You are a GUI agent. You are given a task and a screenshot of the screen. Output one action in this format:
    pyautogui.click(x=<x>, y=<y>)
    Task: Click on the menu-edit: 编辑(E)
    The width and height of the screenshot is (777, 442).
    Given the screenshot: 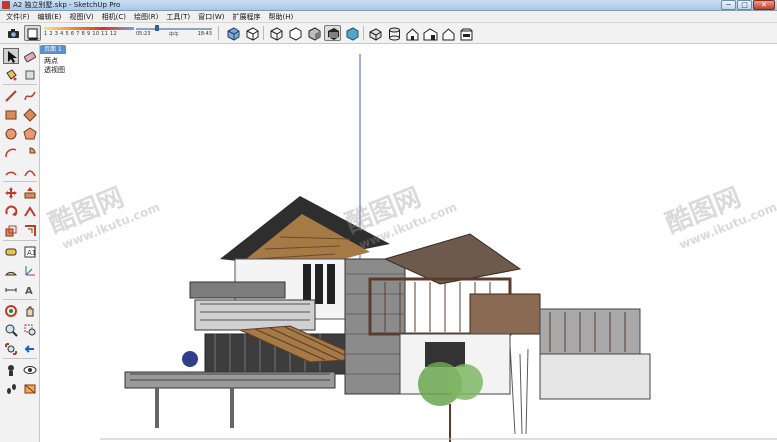 What is the action you would take?
    pyautogui.click(x=50, y=17)
    